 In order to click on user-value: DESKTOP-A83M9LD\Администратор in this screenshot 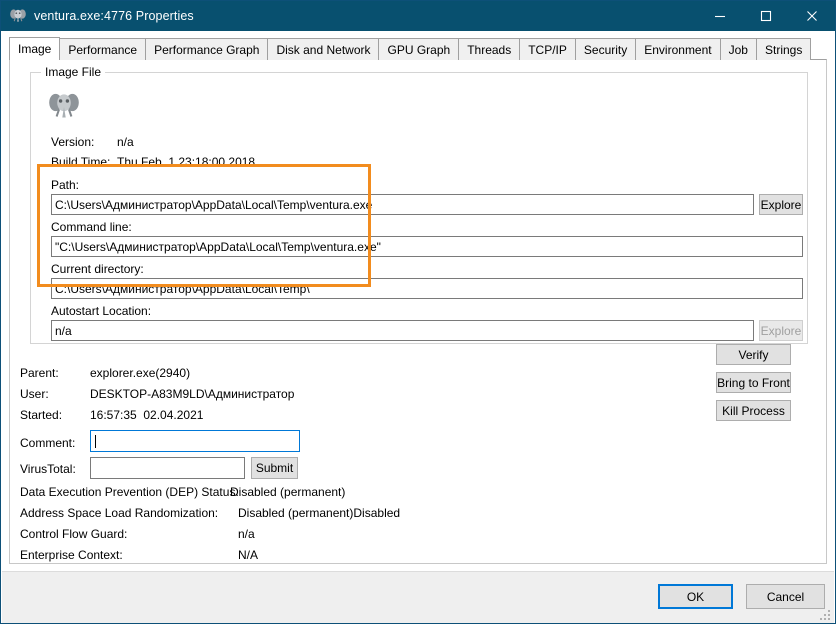, I will do `click(192, 394)`.